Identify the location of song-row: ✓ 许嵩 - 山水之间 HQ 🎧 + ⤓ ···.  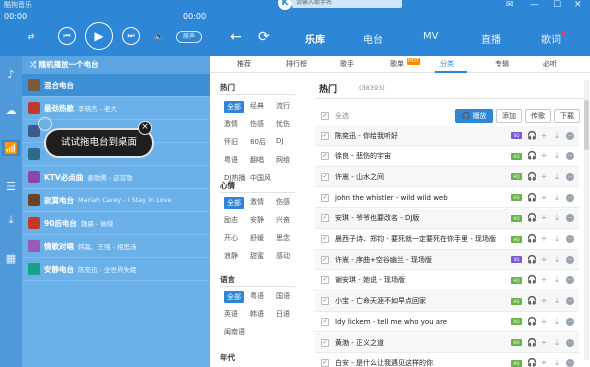
(447, 177).